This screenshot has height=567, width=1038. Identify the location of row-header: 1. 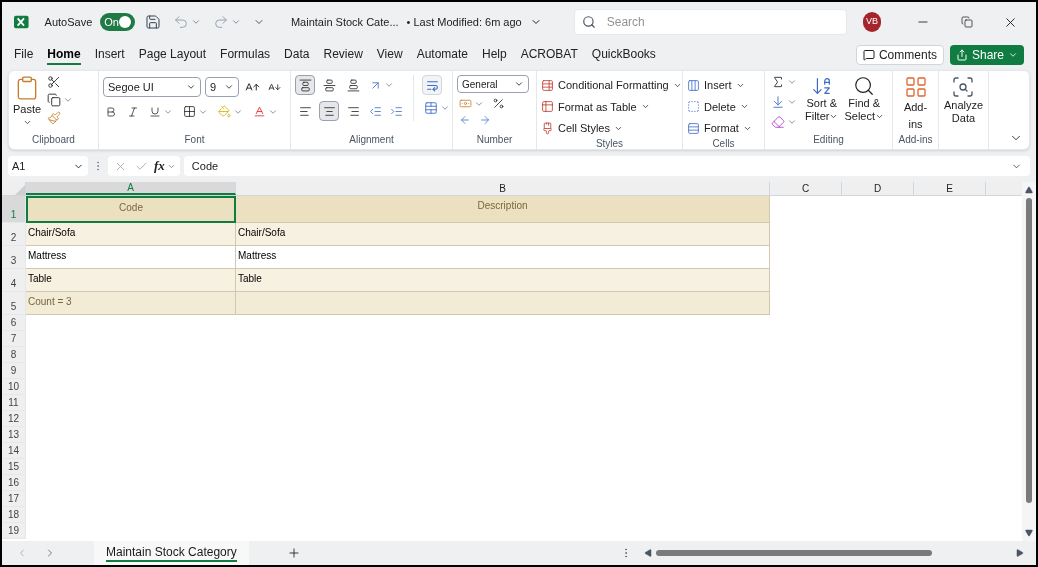
(14, 209).